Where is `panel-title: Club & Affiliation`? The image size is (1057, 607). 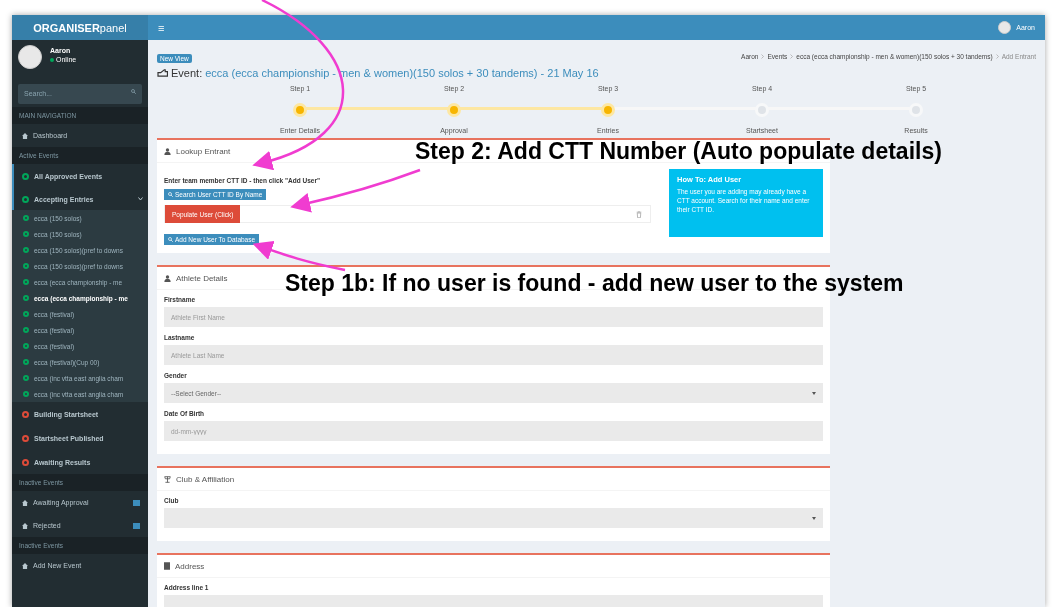
panel-title: Club & Affiliation is located at coordinates (205, 479).